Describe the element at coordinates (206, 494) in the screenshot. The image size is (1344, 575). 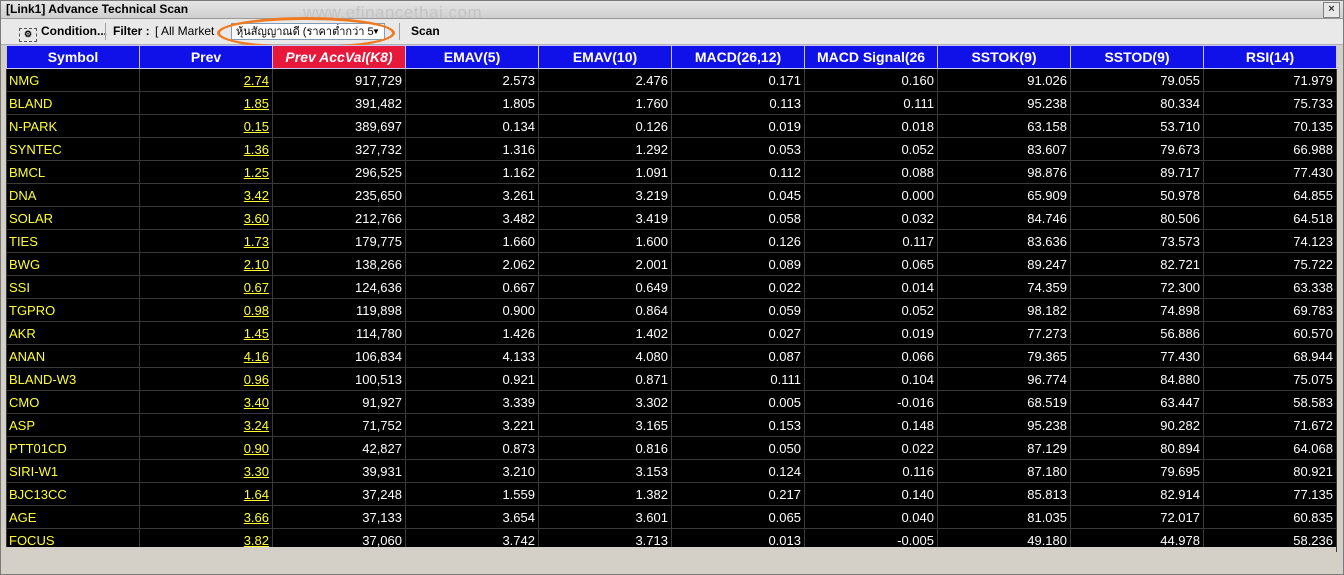
I see `prev-link-cell: 1.64` at that location.